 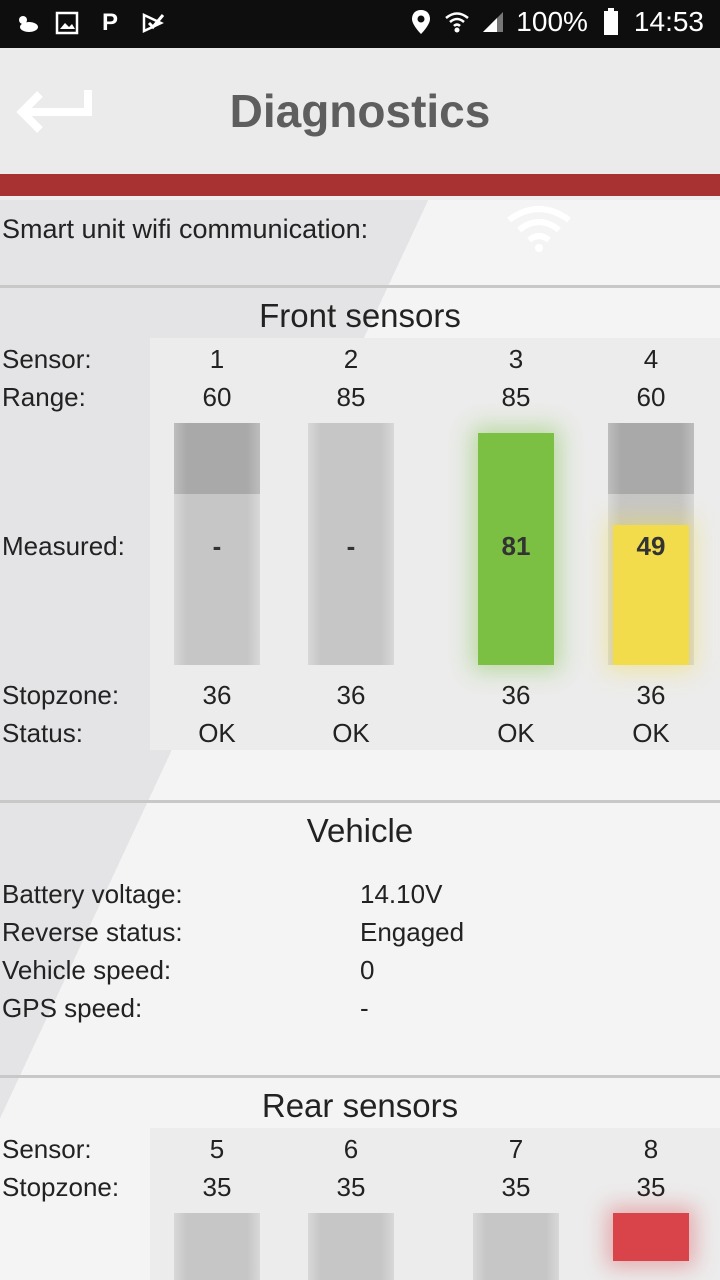 What do you see at coordinates (651, 1237) in the screenshot?
I see `rear-sensor-fill` at bounding box center [651, 1237].